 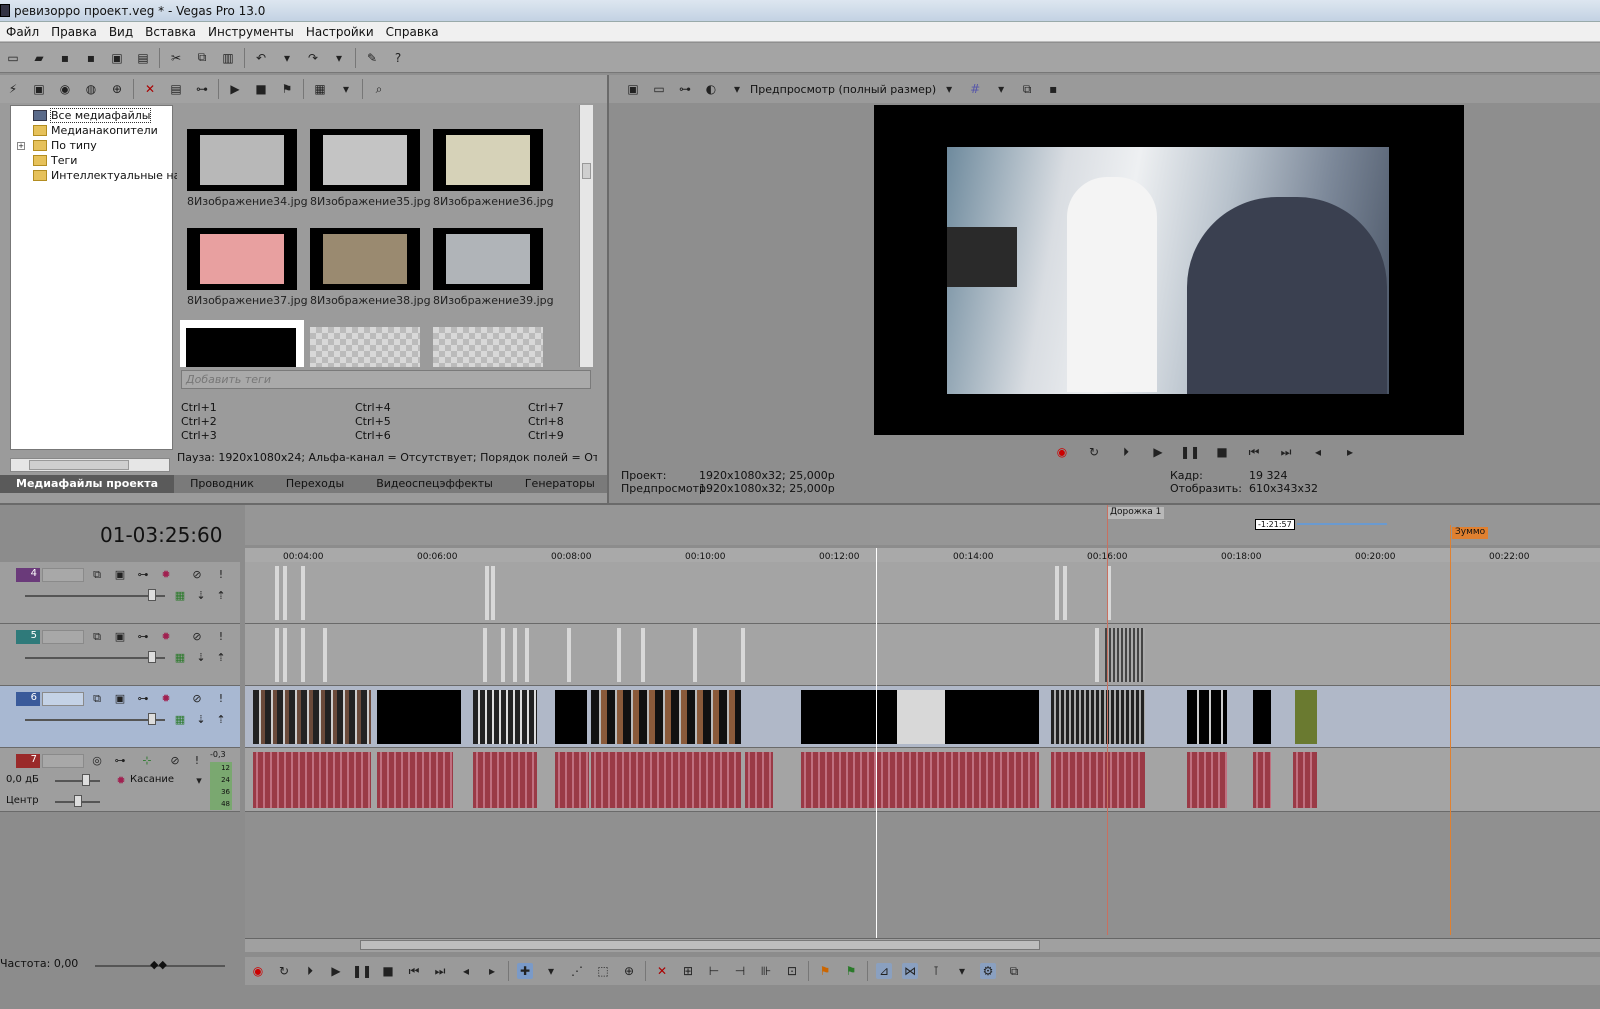 What do you see at coordinates (633, 89) in the screenshot?
I see `preview-properties-icon: ▣` at bounding box center [633, 89].